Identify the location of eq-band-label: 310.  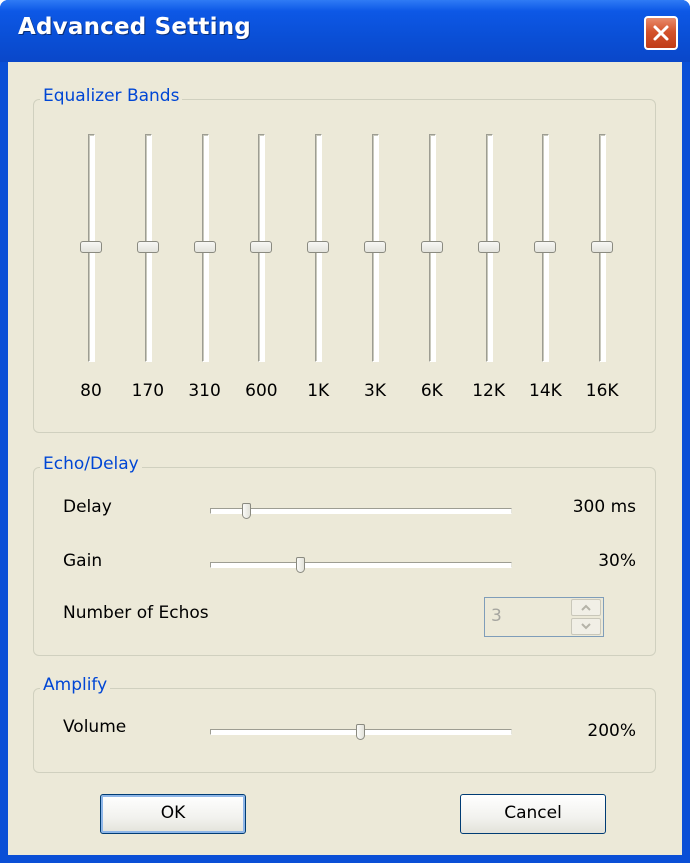
(204, 391).